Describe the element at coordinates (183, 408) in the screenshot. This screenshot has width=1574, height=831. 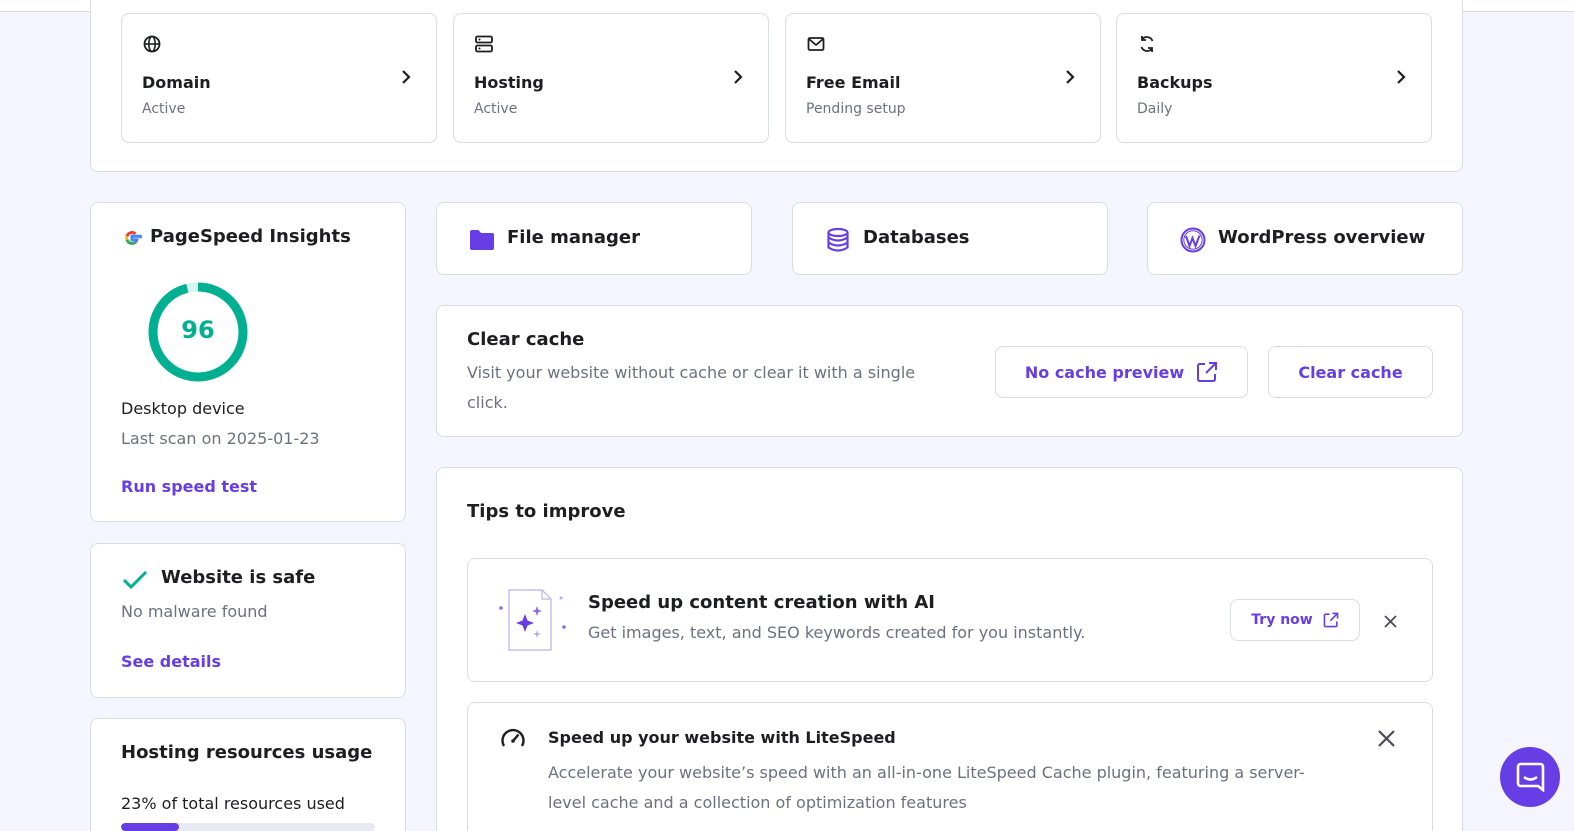
I see `pagespeed-device: Desktop device` at that location.